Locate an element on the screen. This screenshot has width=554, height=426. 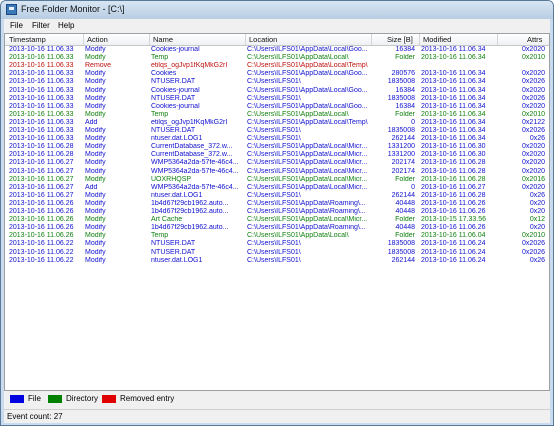
column-header-size: Size [B] is located at coordinates (400, 39).